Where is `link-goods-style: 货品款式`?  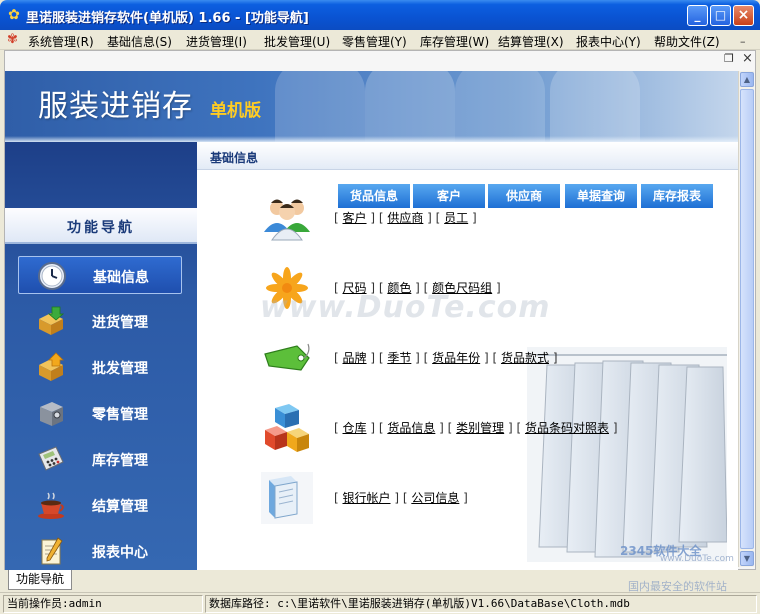
link-goods-style: 货品款式 is located at coordinates (525, 358).